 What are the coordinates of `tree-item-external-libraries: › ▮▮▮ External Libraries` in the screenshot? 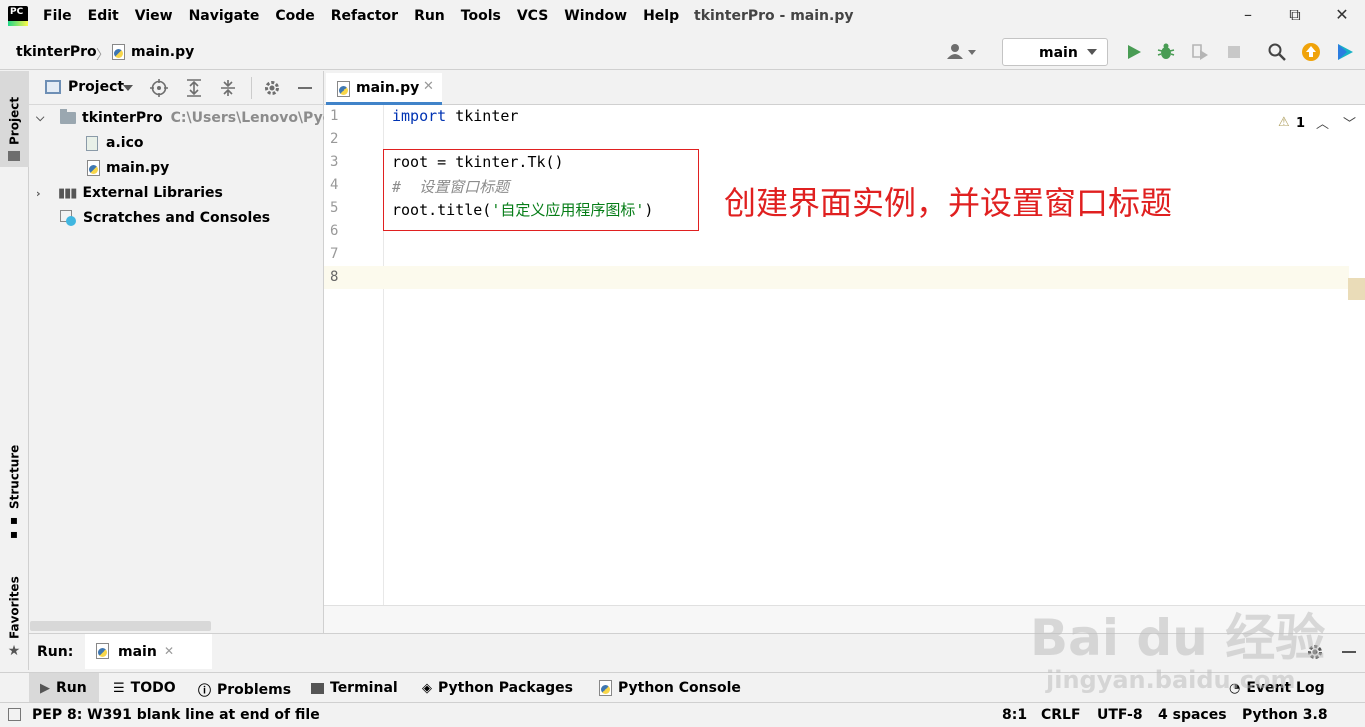 It's located at (129, 193).